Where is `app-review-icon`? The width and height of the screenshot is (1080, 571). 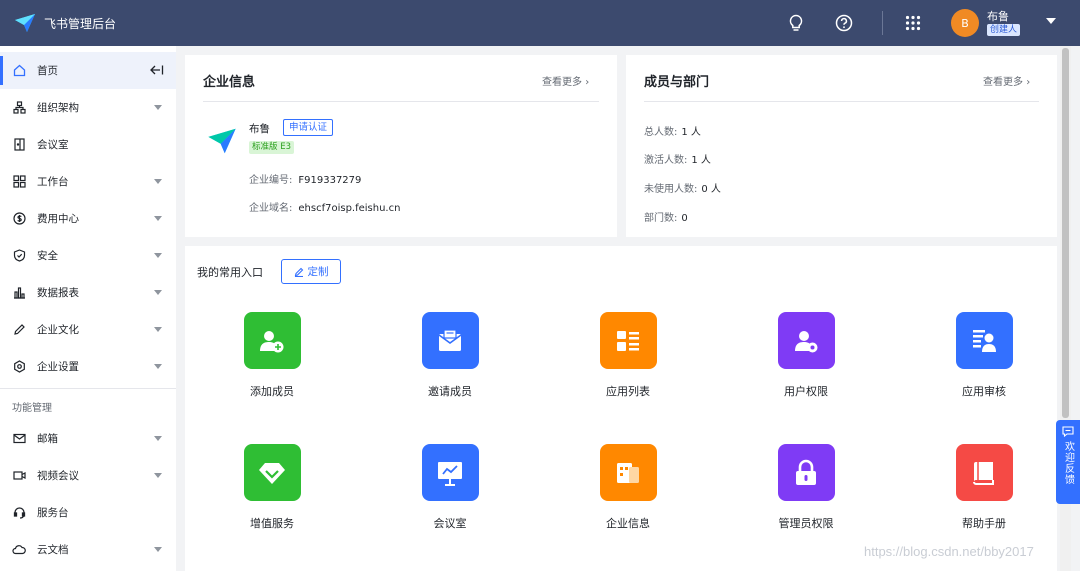
app-review-icon is located at coordinates (984, 340).